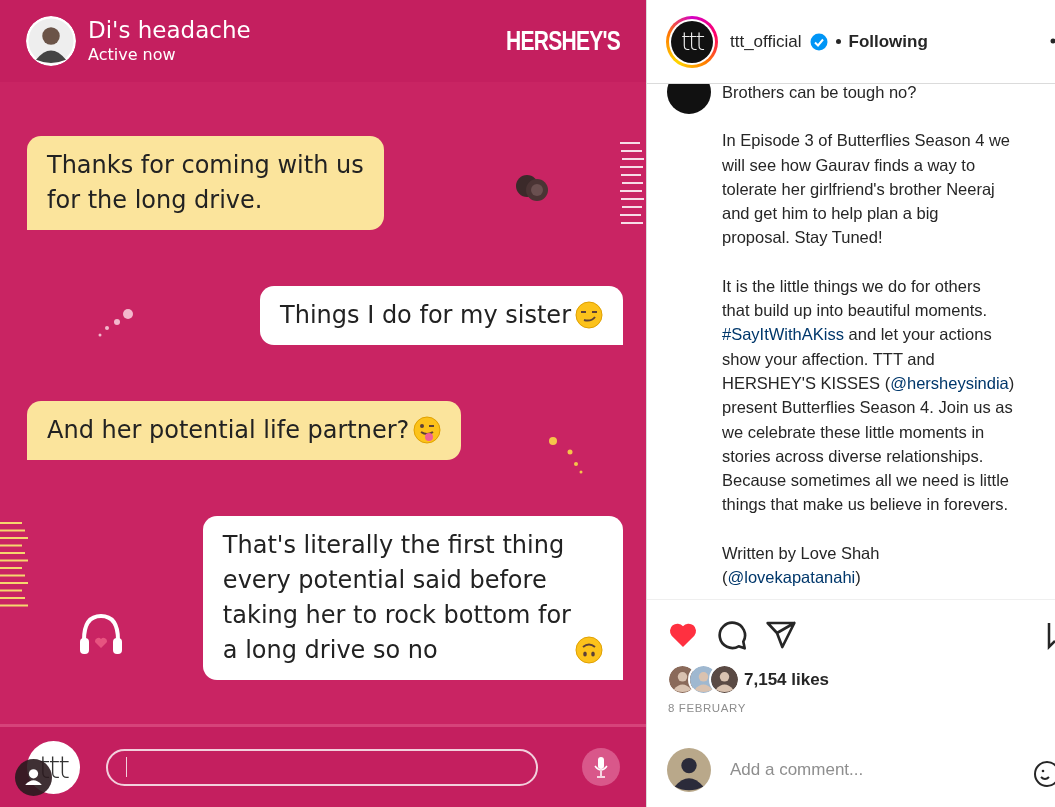 The image size is (1055, 807). I want to click on contact-status: Active now, so click(132, 55).